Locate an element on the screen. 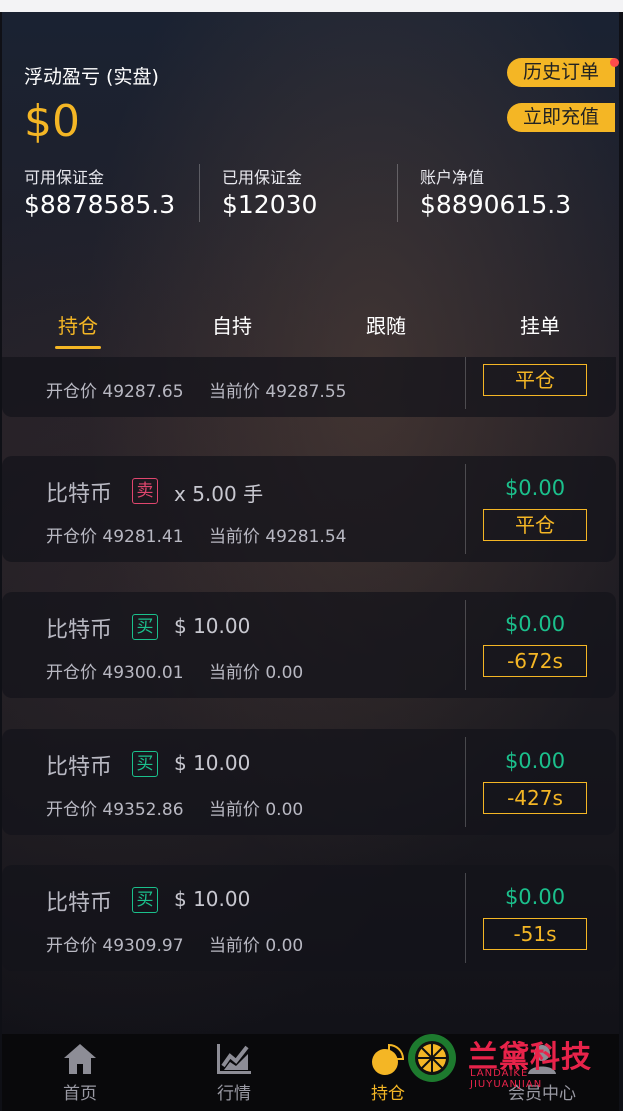 The height and width of the screenshot is (1111, 623). tab-positions: 持仓 is located at coordinates (78, 324).